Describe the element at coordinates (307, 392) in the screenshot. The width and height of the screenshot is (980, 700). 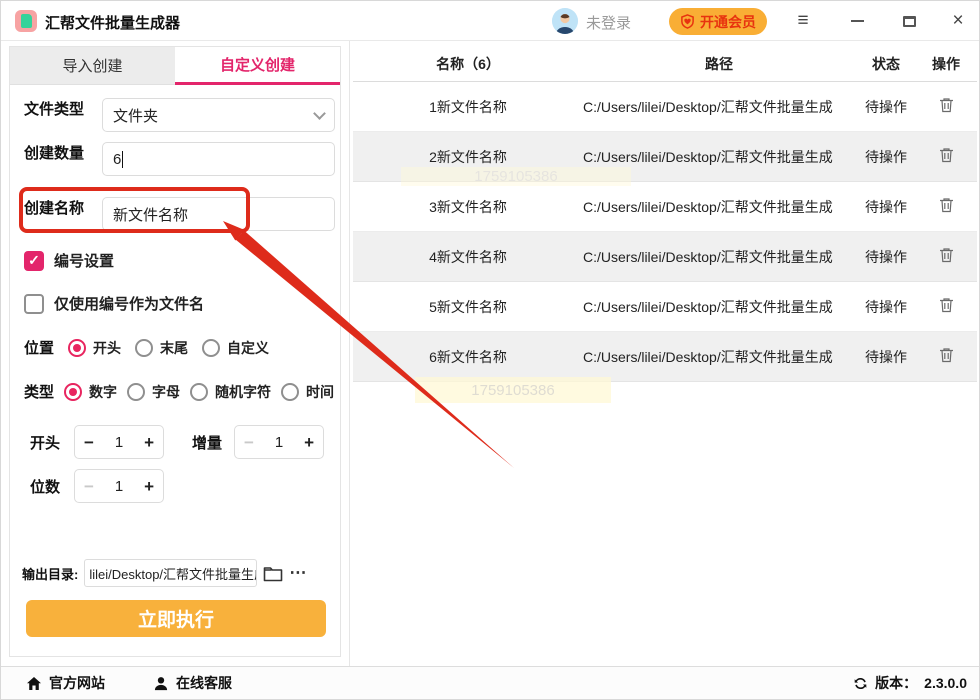
I see `radio-option: 时间` at that location.